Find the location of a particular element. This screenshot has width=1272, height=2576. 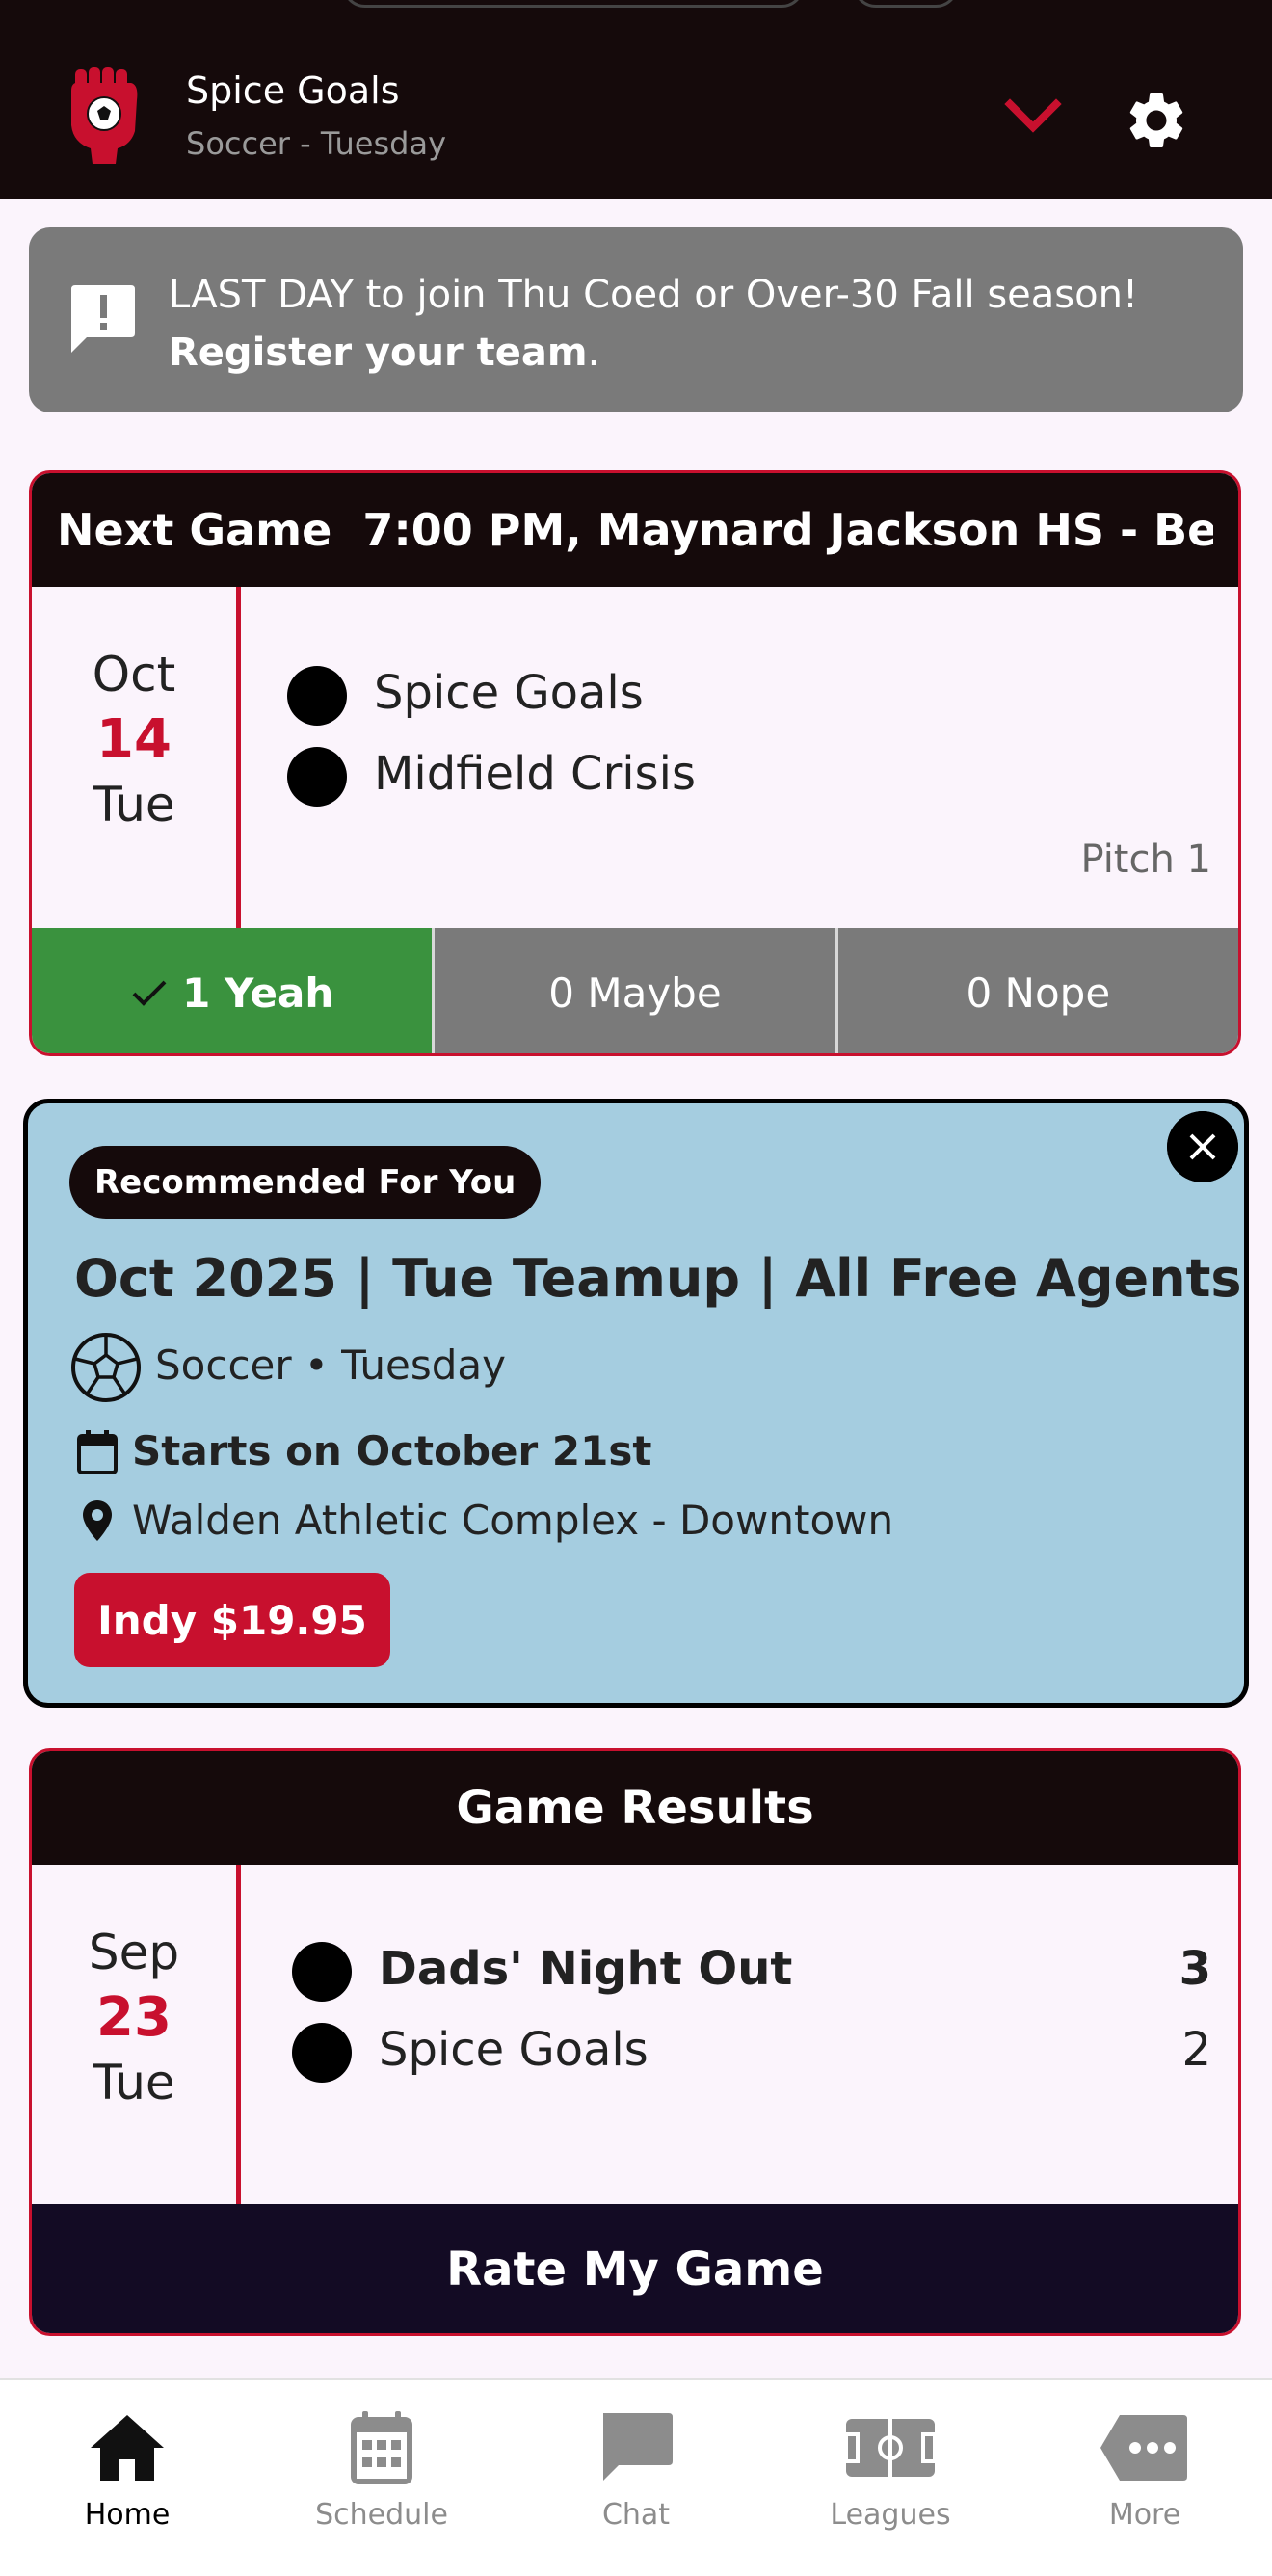

nav-home: Home is located at coordinates (127, 2478).